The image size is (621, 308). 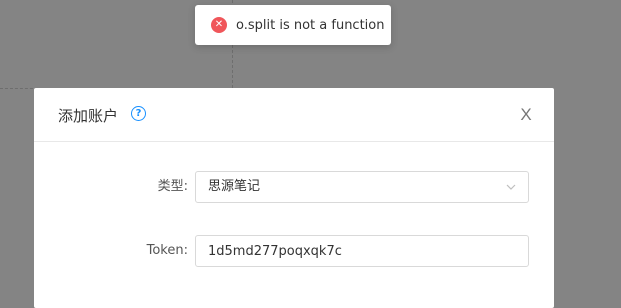 I want to click on dialog-header: 添加账户 ? X, so click(x=294, y=115).